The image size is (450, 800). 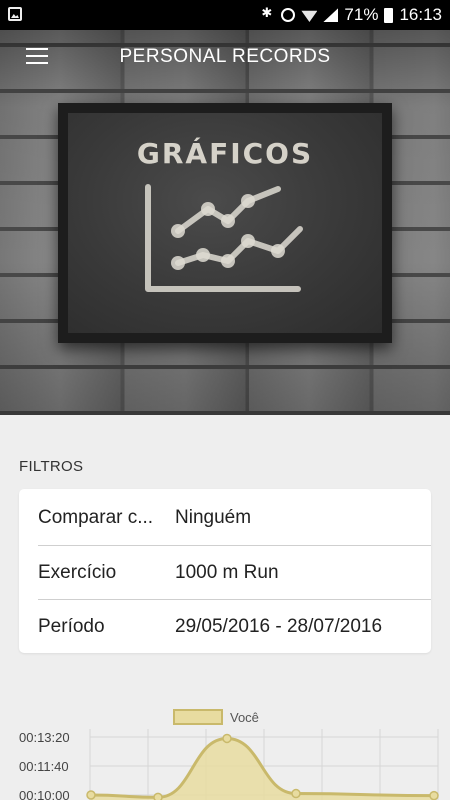 What do you see at coordinates (420, 14) in the screenshot?
I see `clock-time: 16:13` at bounding box center [420, 14].